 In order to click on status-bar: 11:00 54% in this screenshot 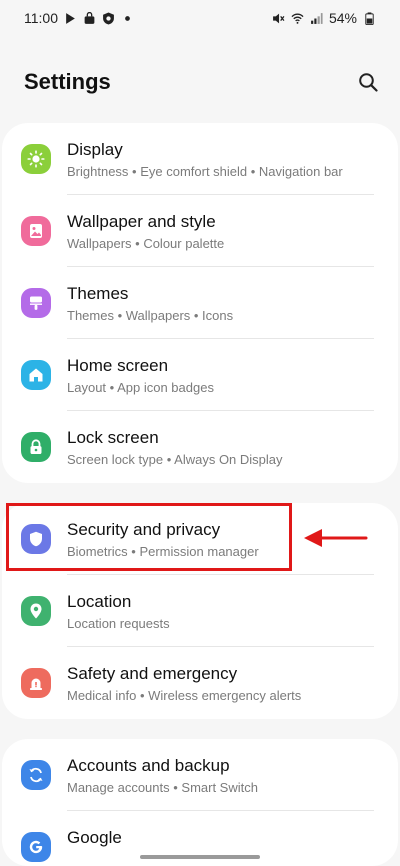, I will do `click(200, 18)`.